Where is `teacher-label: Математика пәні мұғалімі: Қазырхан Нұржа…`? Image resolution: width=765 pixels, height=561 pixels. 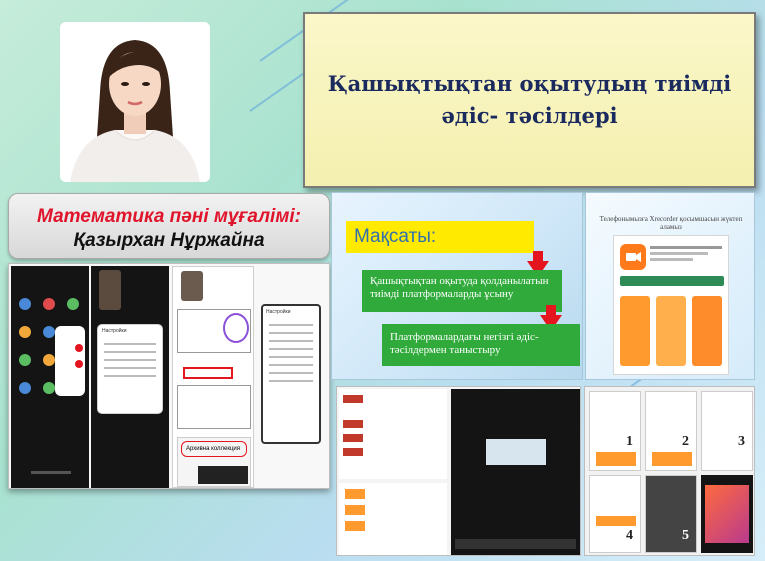 teacher-label: Математика пәні мұғалімі: Қазырхан Нұржа… is located at coordinates (169, 226).